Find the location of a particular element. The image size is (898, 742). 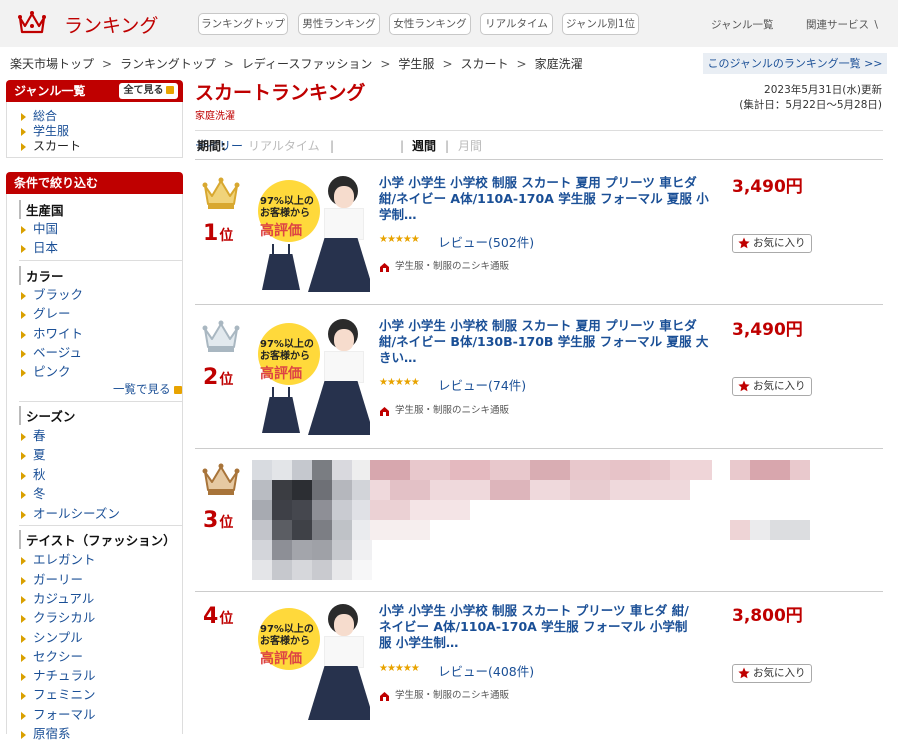

star-icon is located at coordinates (744, 386).